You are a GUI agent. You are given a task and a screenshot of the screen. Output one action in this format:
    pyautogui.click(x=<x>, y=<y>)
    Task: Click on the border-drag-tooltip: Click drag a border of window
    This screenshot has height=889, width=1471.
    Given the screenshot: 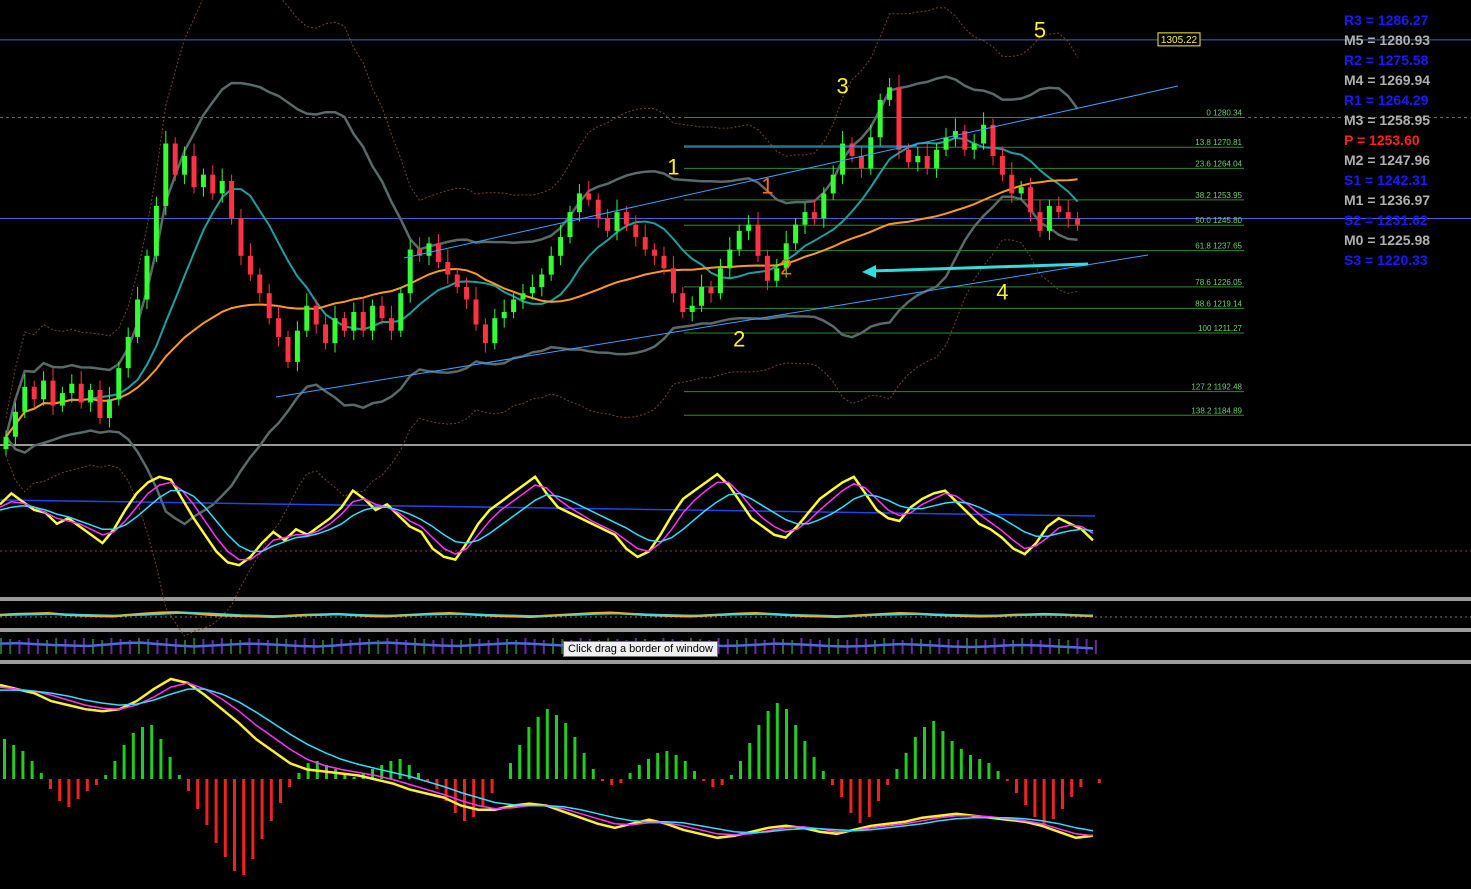 What is the action you would take?
    pyautogui.click(x=640, y=649)
    